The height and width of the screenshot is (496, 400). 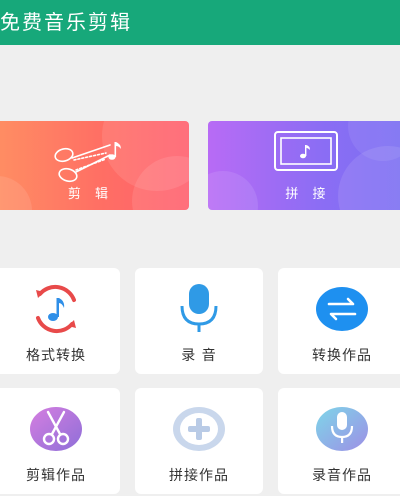 I want to click on format-convert-label: 格式转换, so click(x=56, y=356).